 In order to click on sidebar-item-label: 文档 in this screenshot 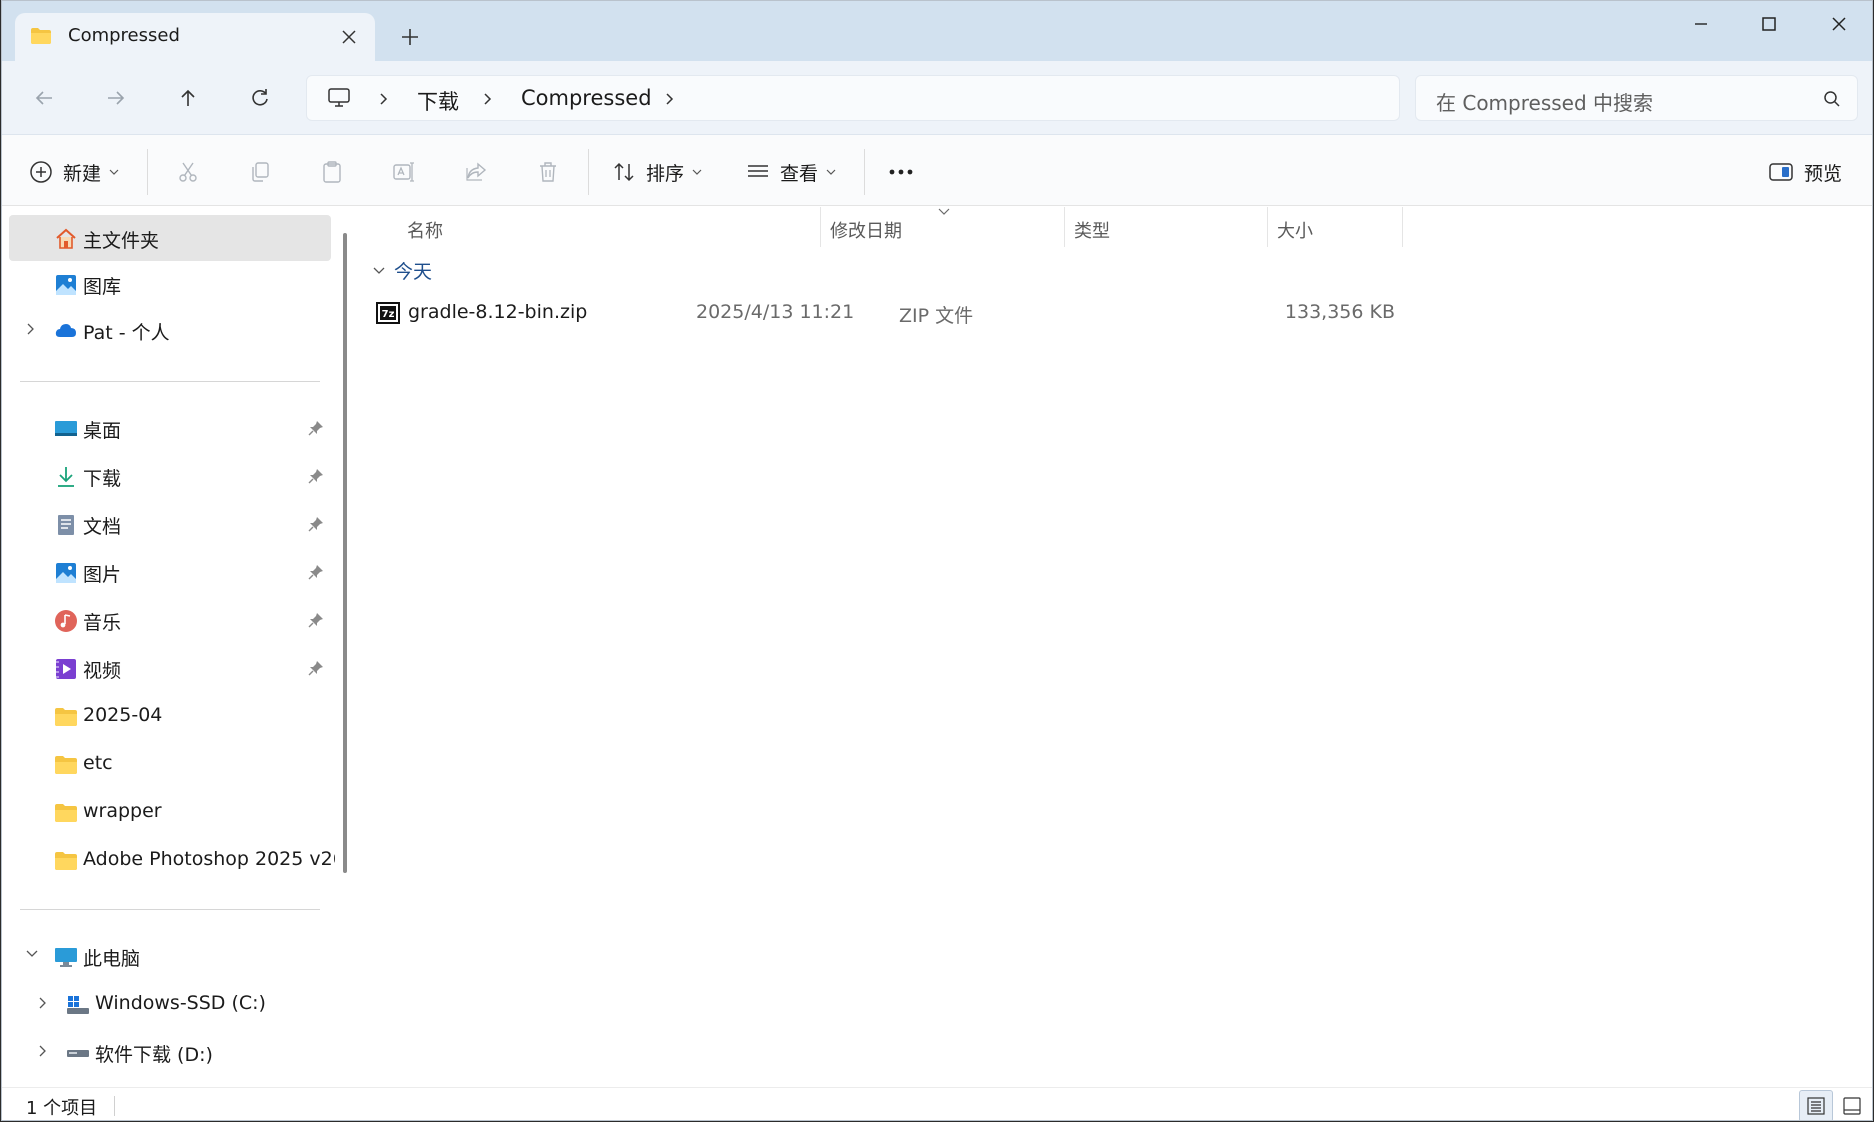, I will do `click(102, 527)`.